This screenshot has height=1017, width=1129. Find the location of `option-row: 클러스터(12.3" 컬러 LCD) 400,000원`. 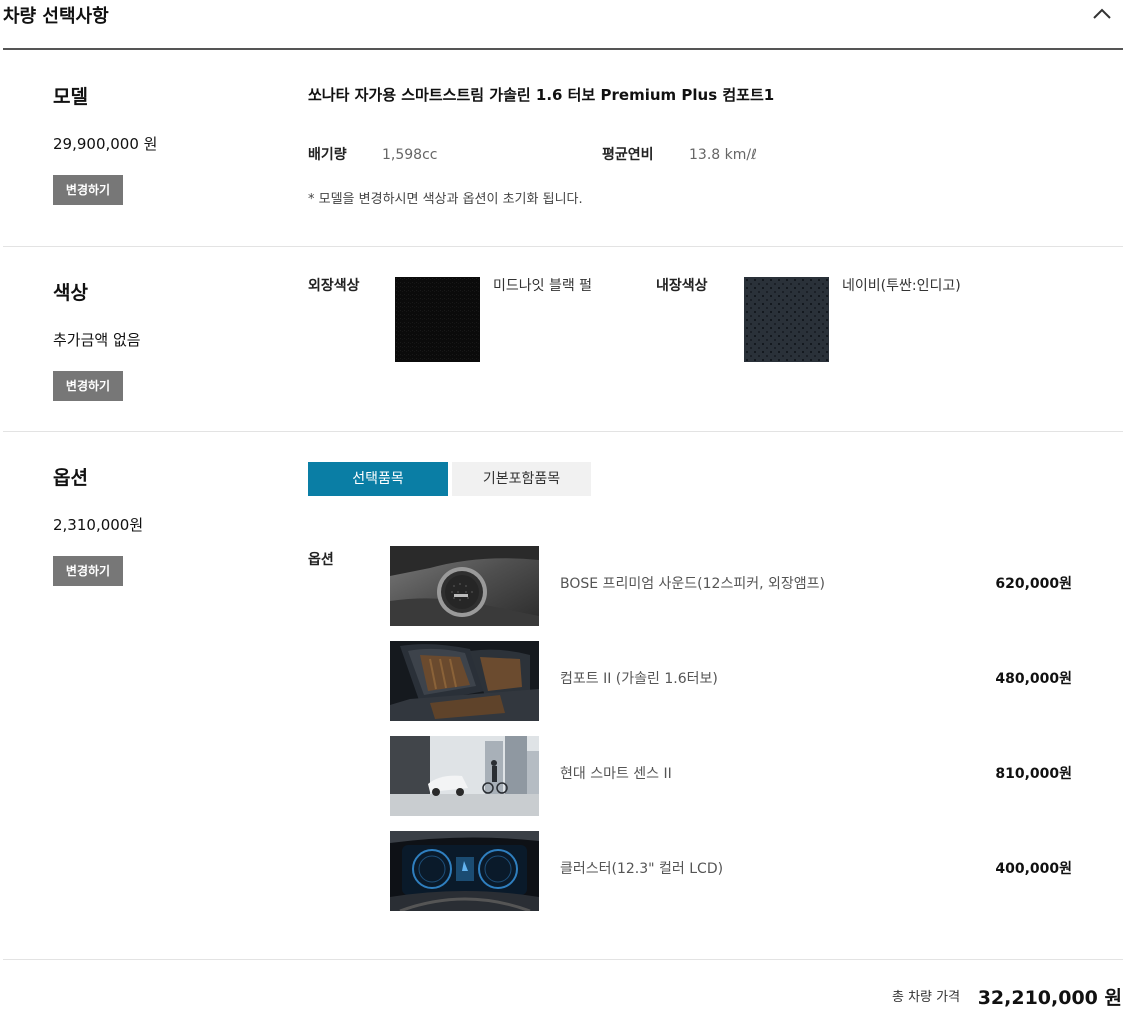

option-row: 클러스터(12.3" 컬러 LCD) 400,000원 is located at coordinates (735, 871).